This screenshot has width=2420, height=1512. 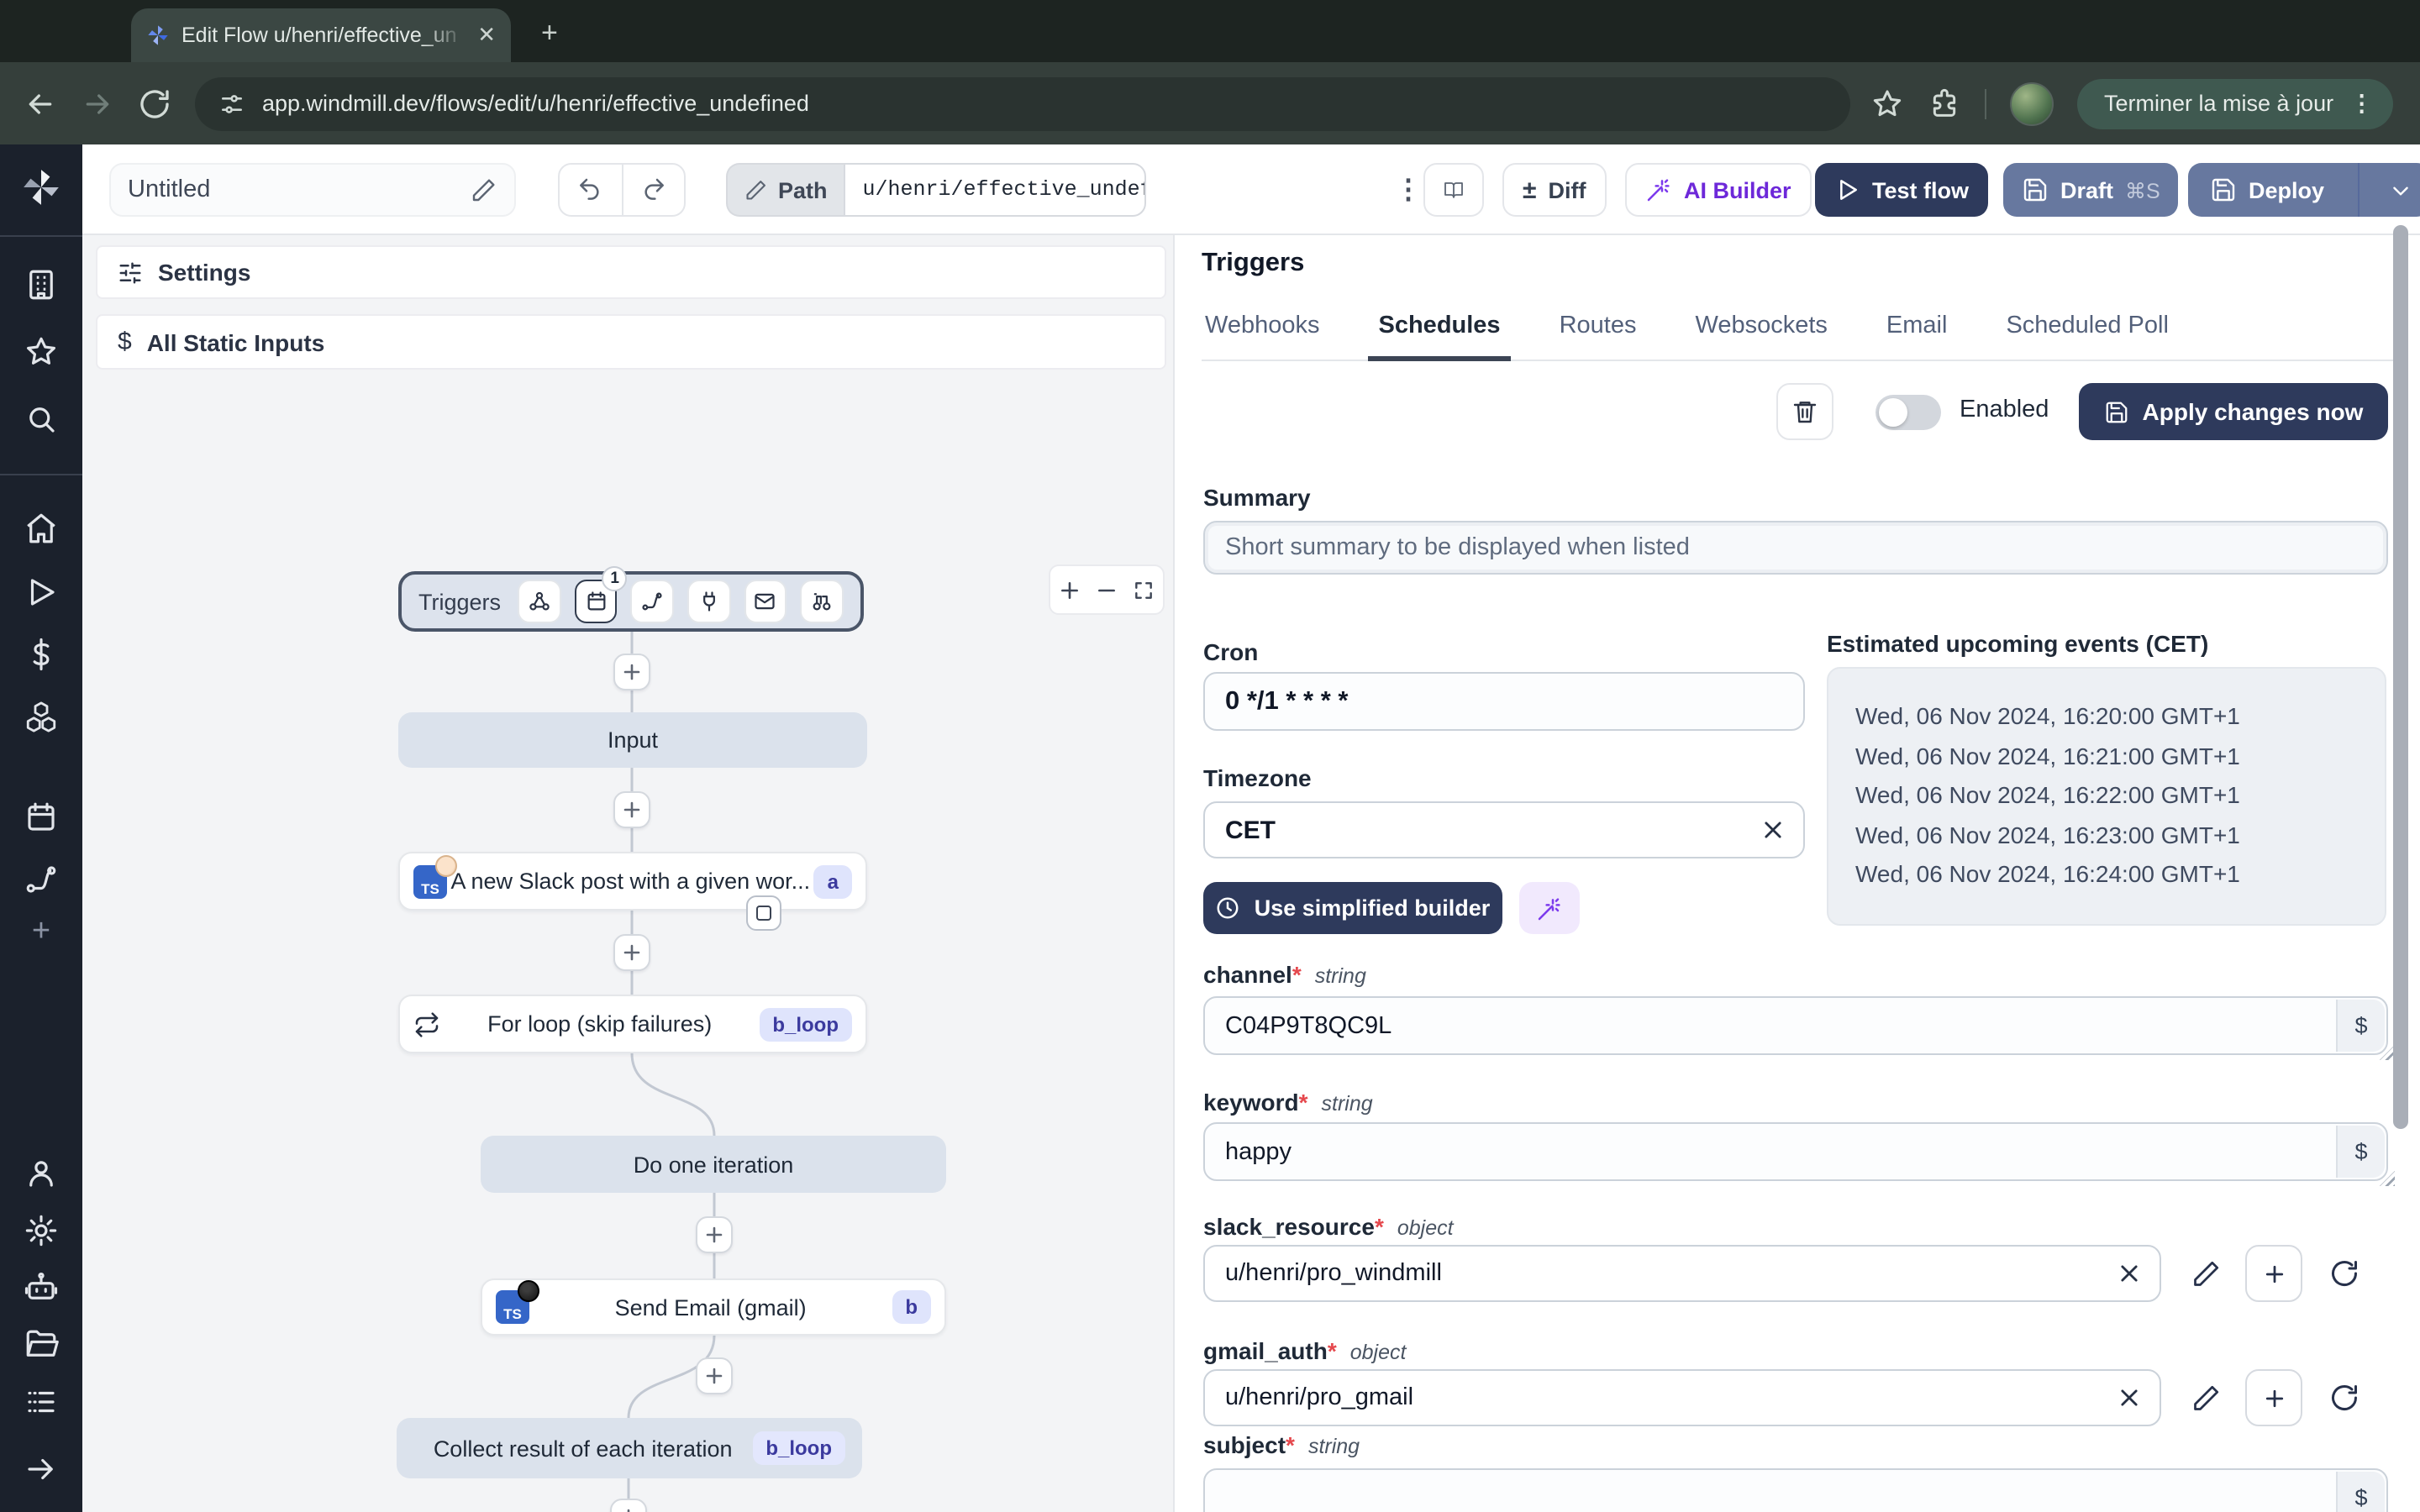 I want to click on deploy-dropdown-button, so click(x=2395, y=190).